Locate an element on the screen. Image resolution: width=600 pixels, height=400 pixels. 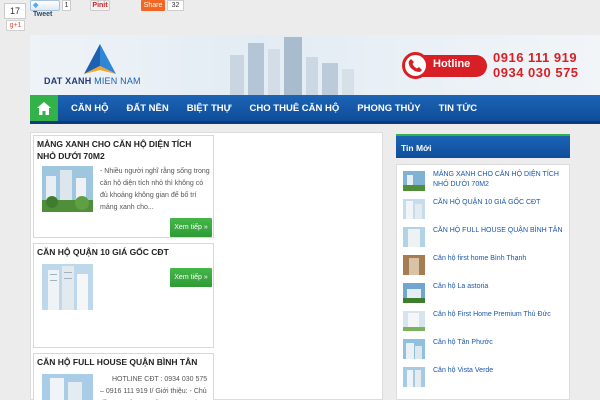
tweet-count: 1 is located at coordinates (66, 5).